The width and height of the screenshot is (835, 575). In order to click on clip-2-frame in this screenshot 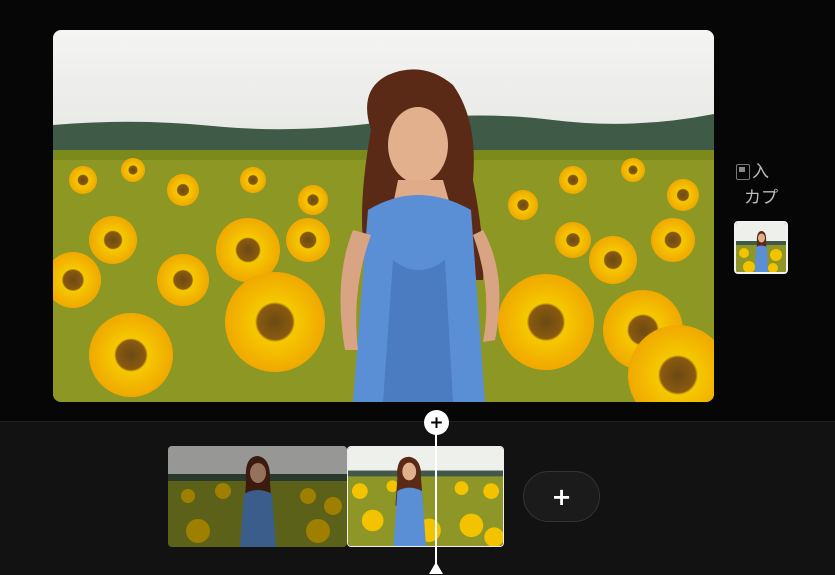, I will do `click(425, 496)`.